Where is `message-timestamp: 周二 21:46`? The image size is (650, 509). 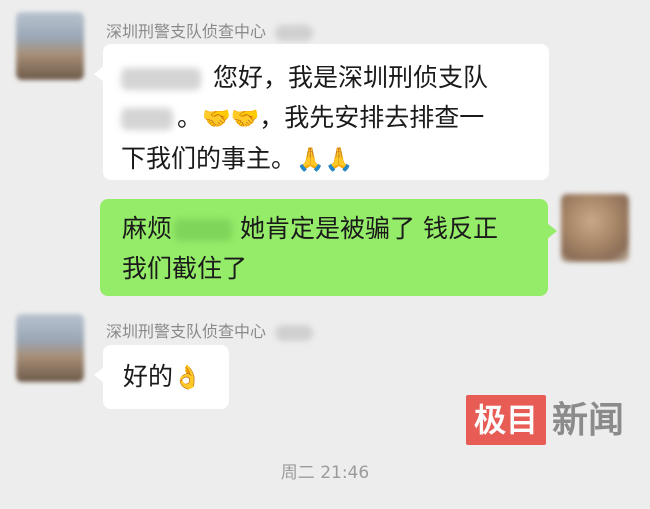 message-timestamp: 周二 21:46 is located at coordinates (325, 473).